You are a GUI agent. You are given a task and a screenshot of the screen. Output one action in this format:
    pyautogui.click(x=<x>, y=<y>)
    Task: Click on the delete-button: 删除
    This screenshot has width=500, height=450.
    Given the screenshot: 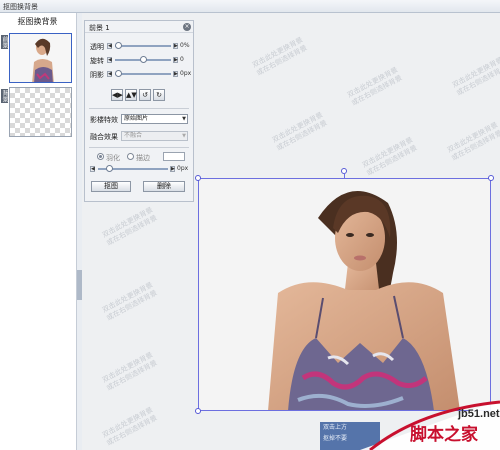 What is the action you would take?
    pyautogui.click(x=164, y=186)
    